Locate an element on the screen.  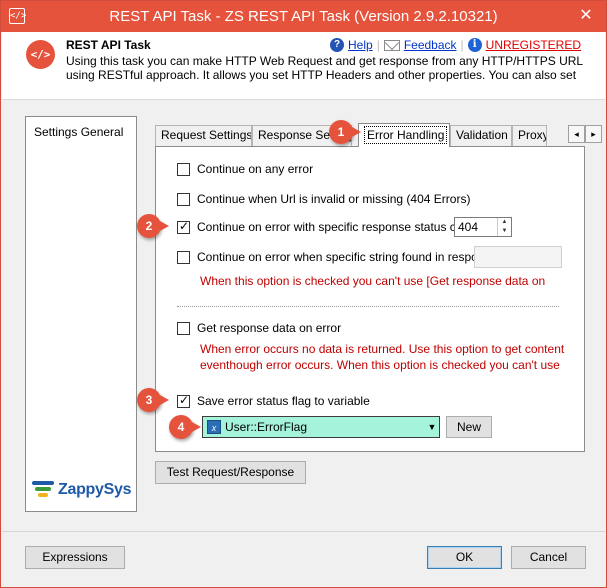
tab-label: Validation is located at coordinates (482, 135).